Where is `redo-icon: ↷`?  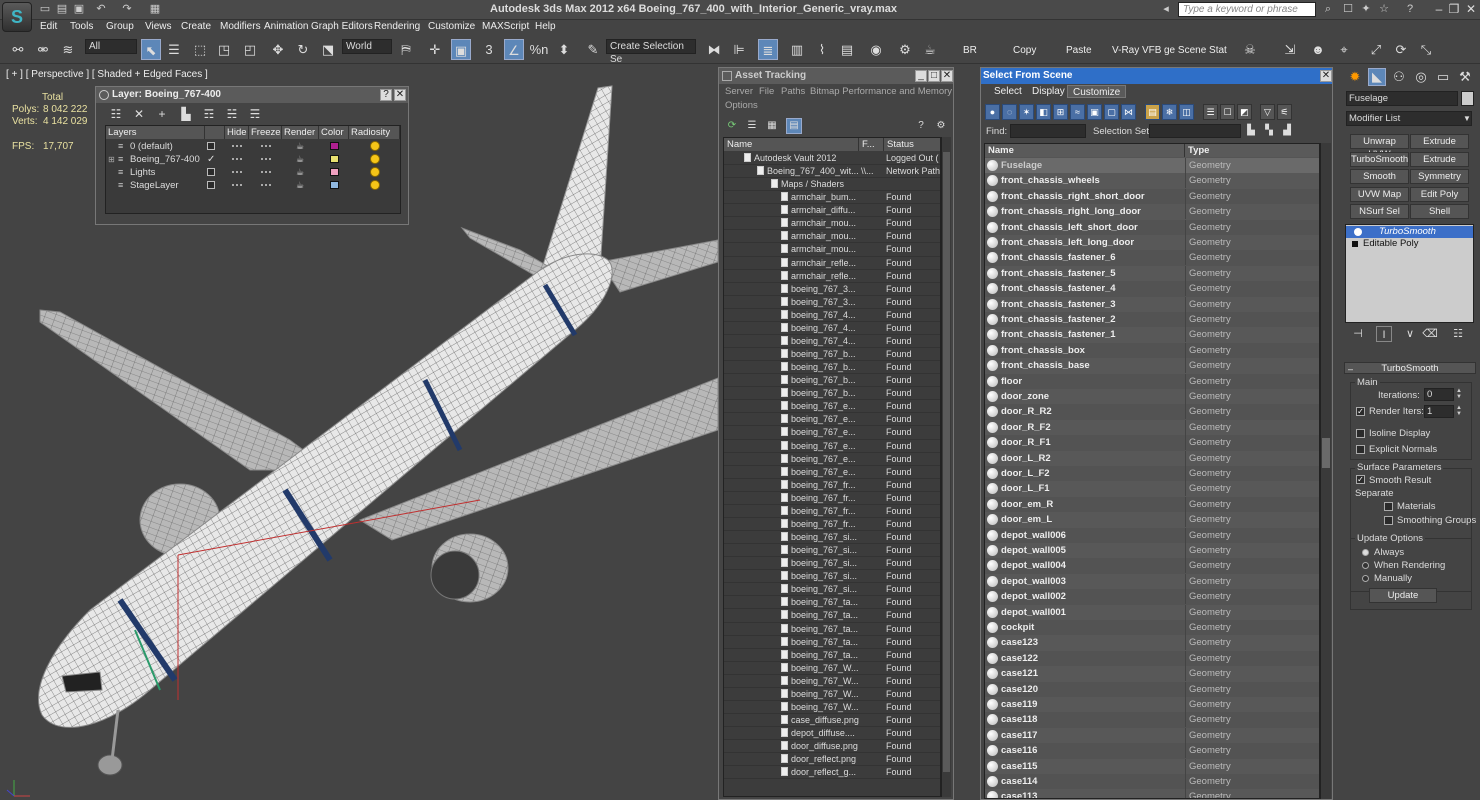
redo-icon: ↷ is located at coordinates (127, 9).